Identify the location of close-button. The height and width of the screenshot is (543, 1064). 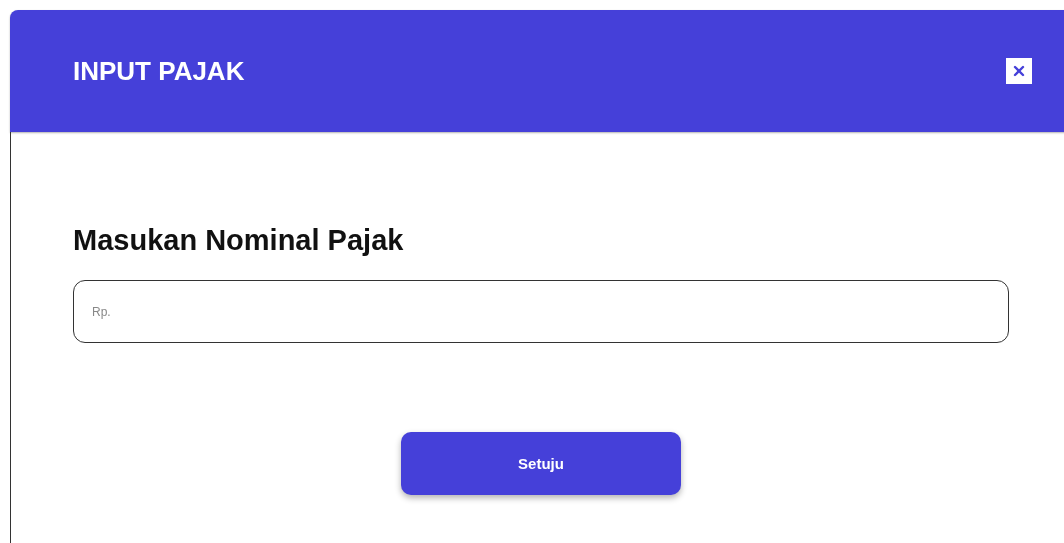
(1019, 71).